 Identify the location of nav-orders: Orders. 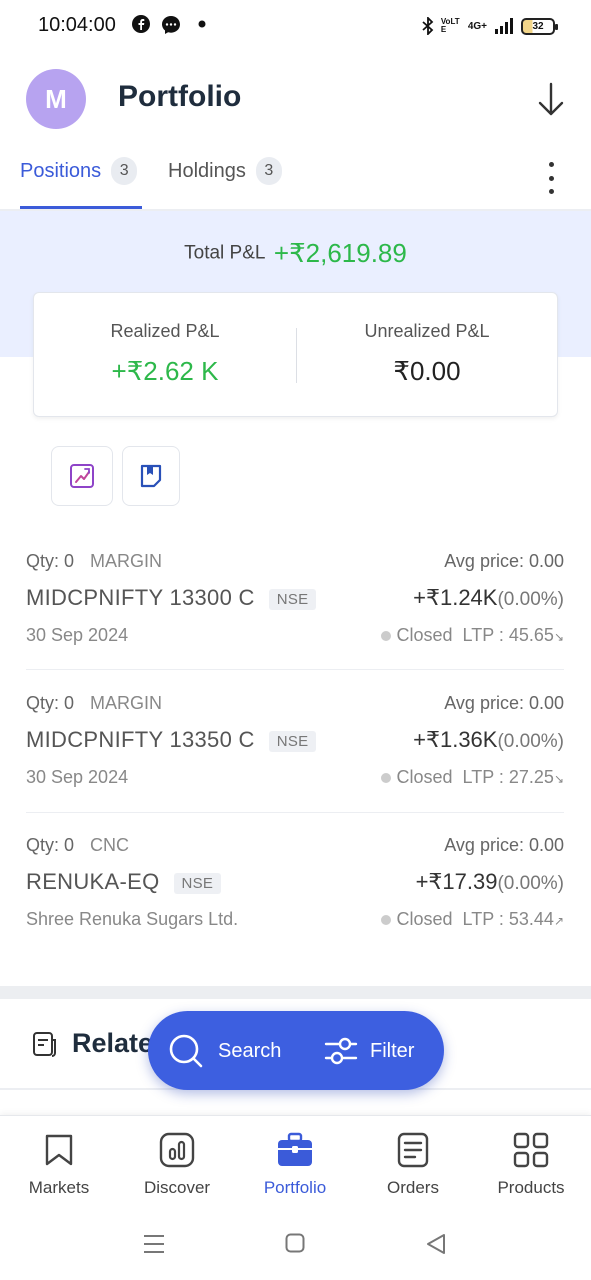
(413, 1165).